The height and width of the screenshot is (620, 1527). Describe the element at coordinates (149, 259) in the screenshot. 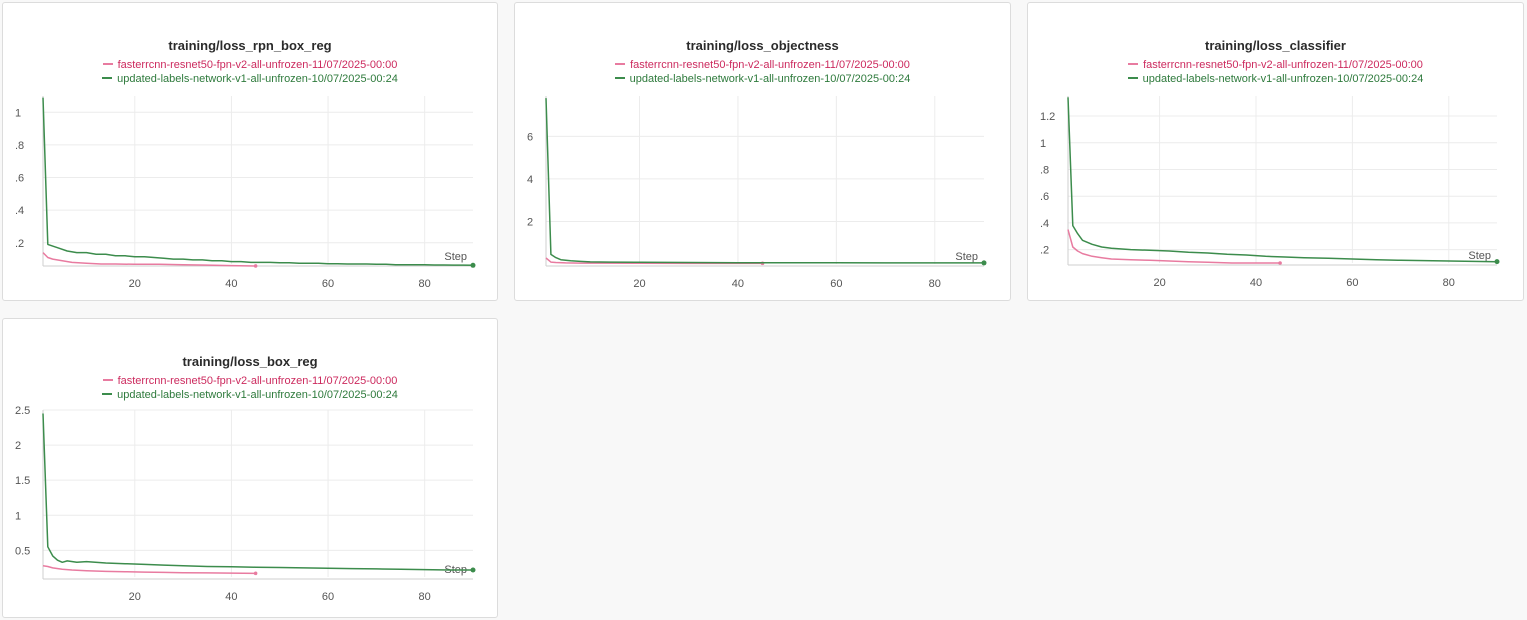

I see `series-line-fasterrcnn` at that location.